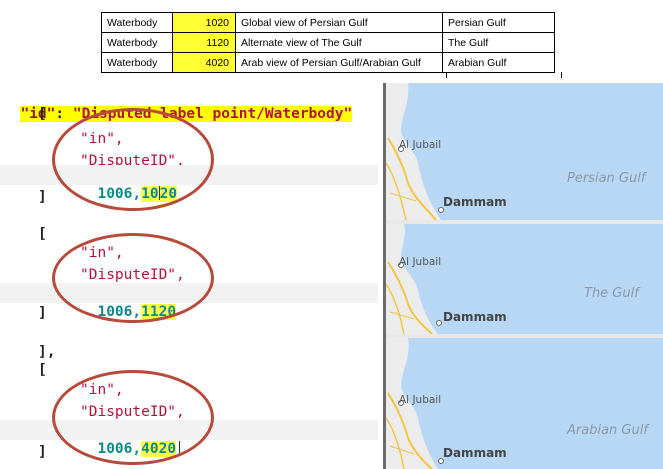 This screenshot has height=469, width=663. Describe the element at coordinates (47, 352) in the screenshot. I see `close-bracket-comma: ],` at that location.